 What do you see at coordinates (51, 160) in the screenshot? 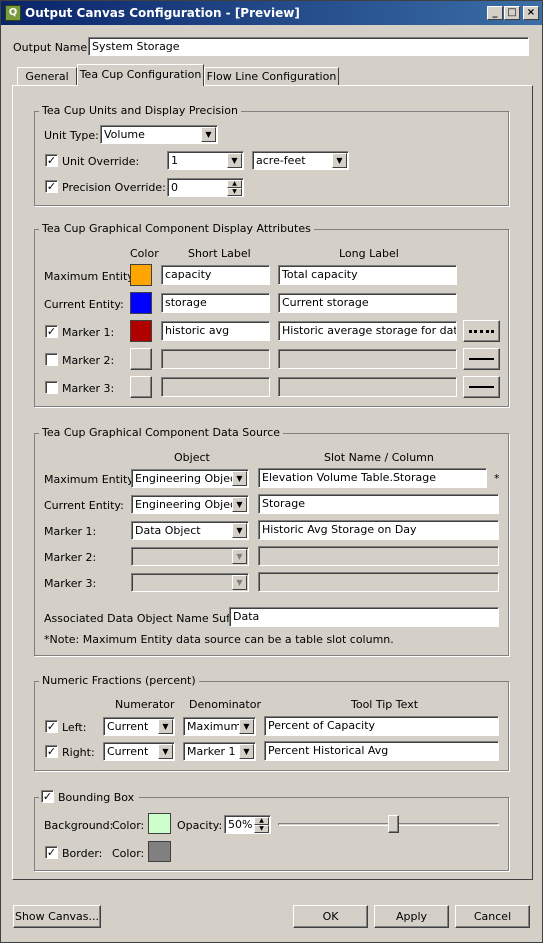
I see `unit-override-checkbox: ✓` at bounding box center [51, 160].